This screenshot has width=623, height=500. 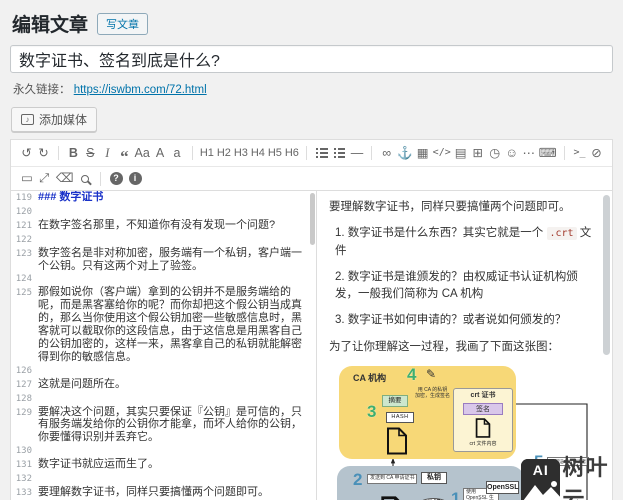 What do you see at coordinates (311, 59) in the screenshot?
I see `post-title-input` at bounding box center [311, 59].